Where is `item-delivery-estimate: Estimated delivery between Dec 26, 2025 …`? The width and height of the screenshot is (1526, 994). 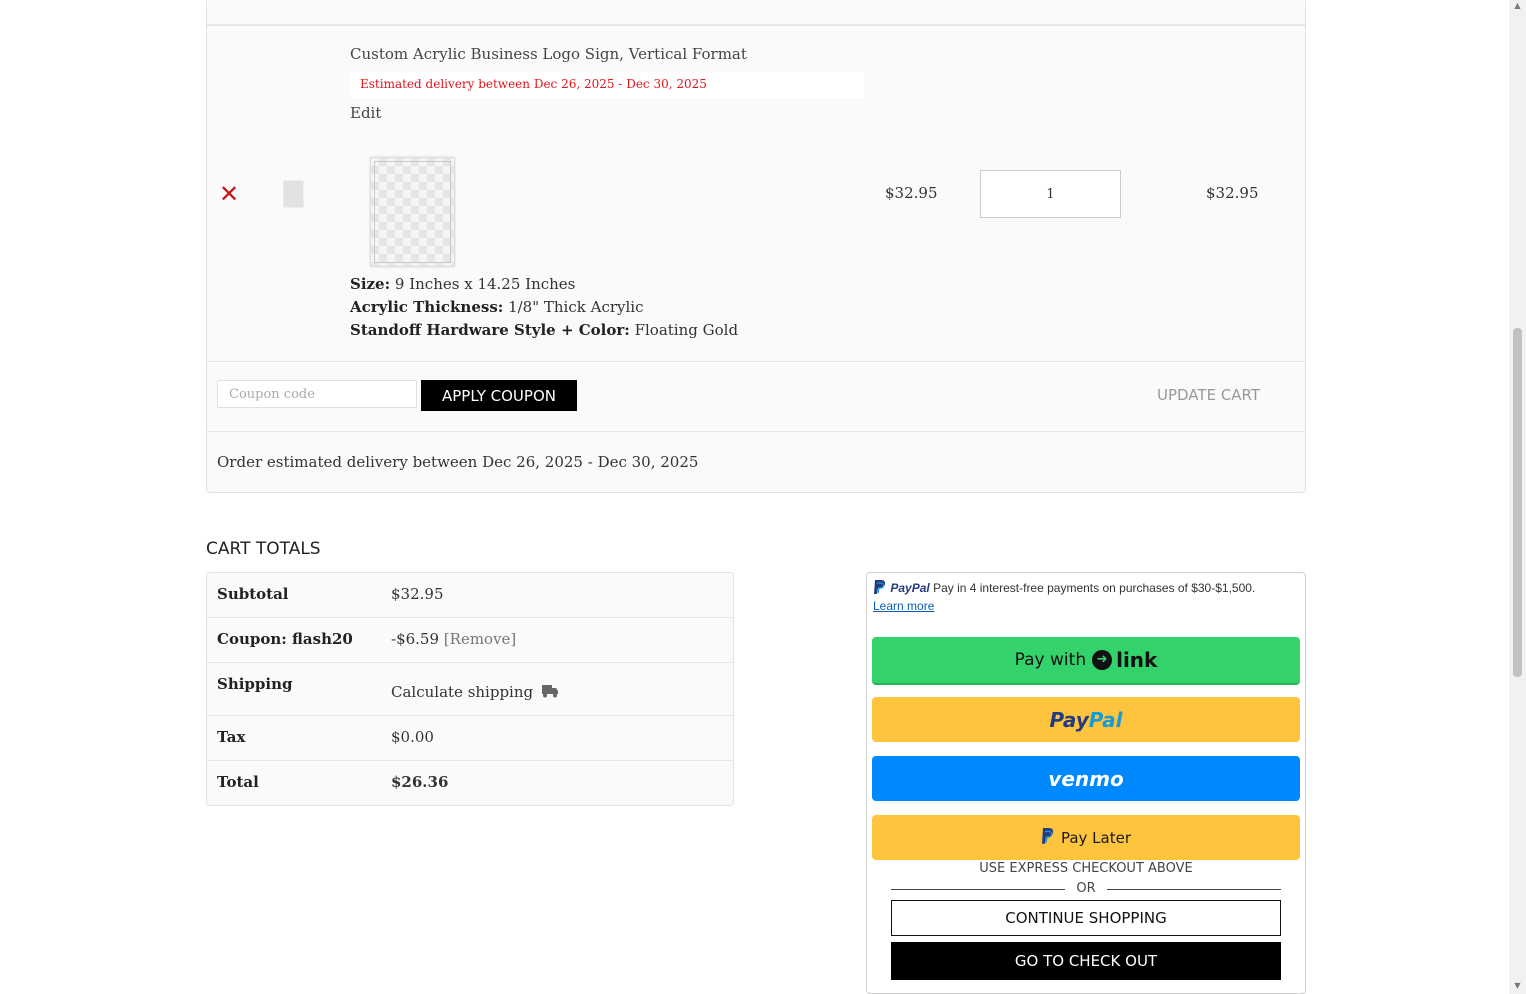
item-delivery-estimate: Estimated delivery between Dec 26, 2025 … is located at coordinates (607, 85).